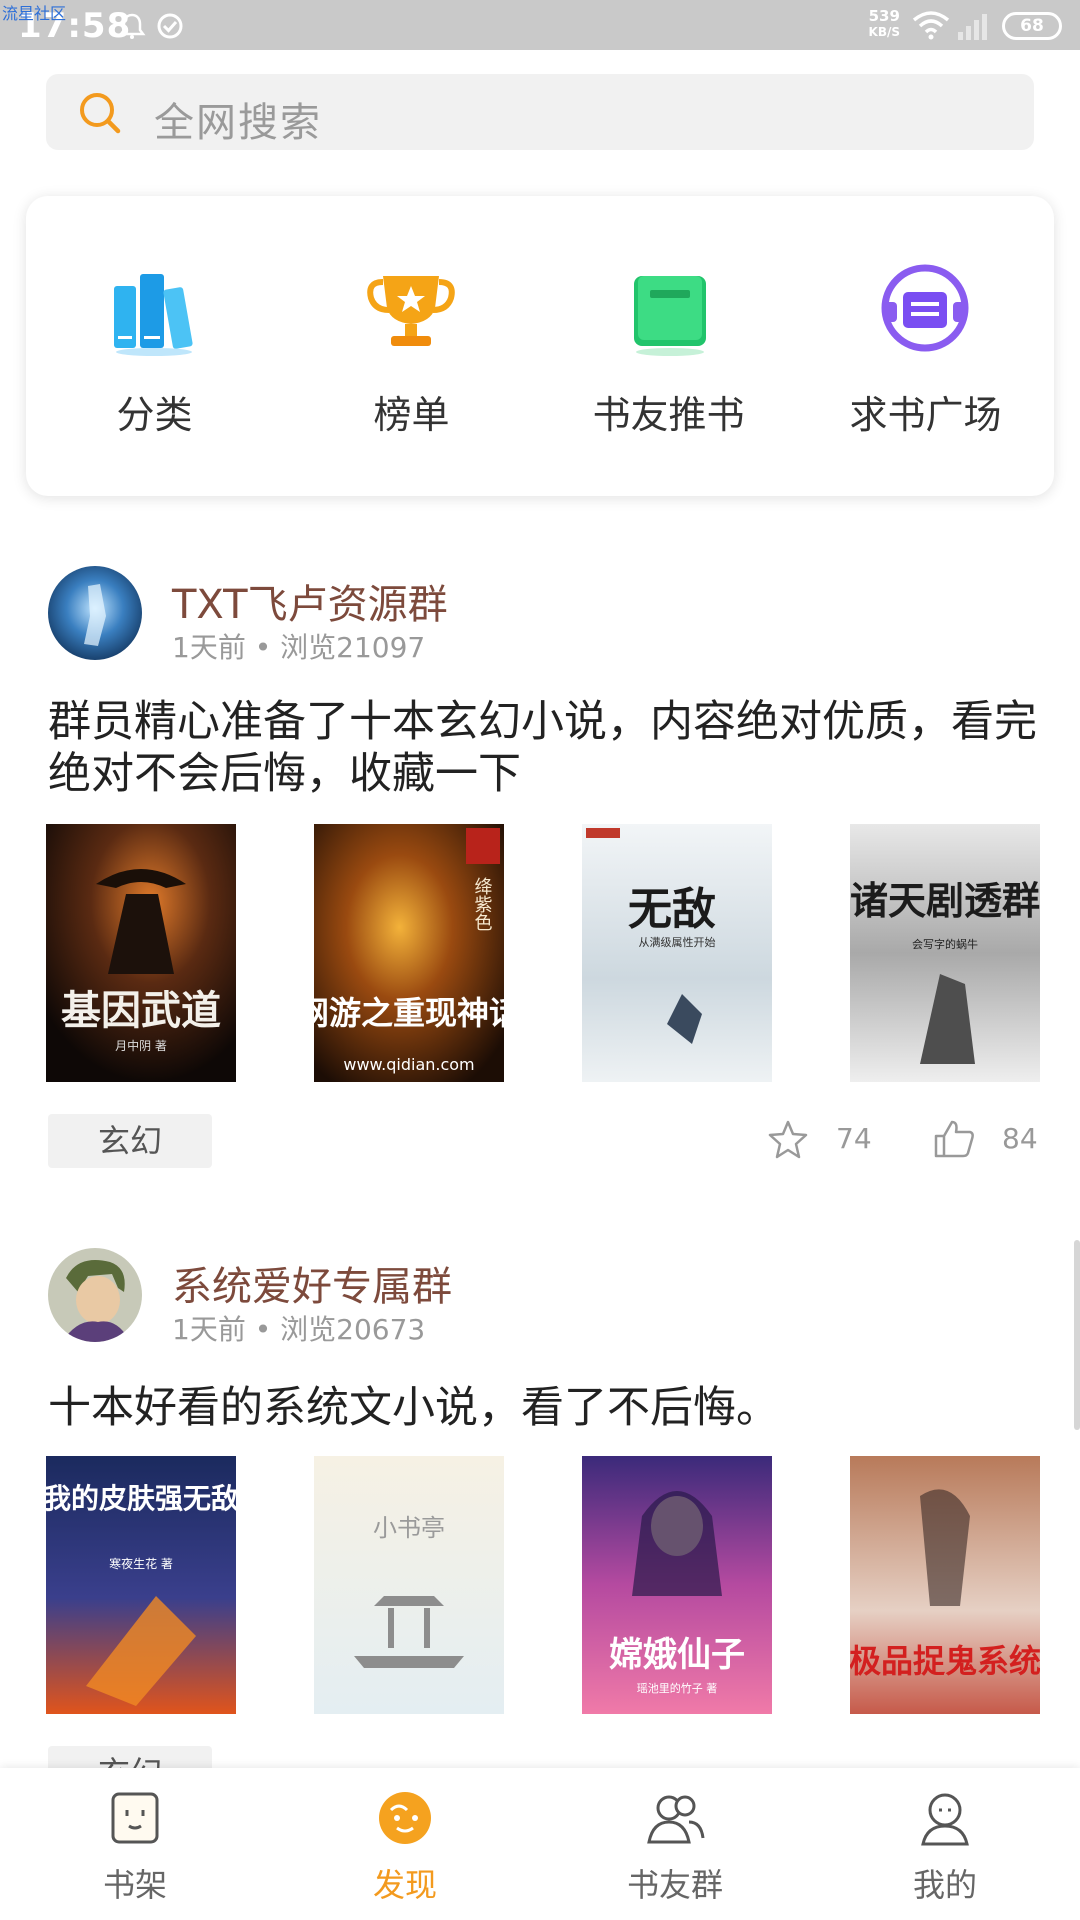 The width and height of the screenshot is (1080, 1920). Describe the element at coordinates (670, 316) in the screenshot. I see `book-icon` at that location.